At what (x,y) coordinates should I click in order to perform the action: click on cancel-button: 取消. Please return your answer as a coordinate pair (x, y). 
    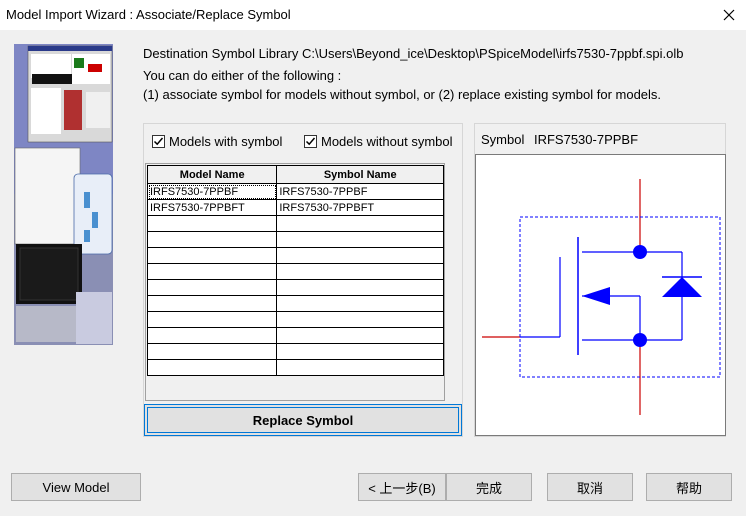
    Looking at the image, I should click on (590, 487).